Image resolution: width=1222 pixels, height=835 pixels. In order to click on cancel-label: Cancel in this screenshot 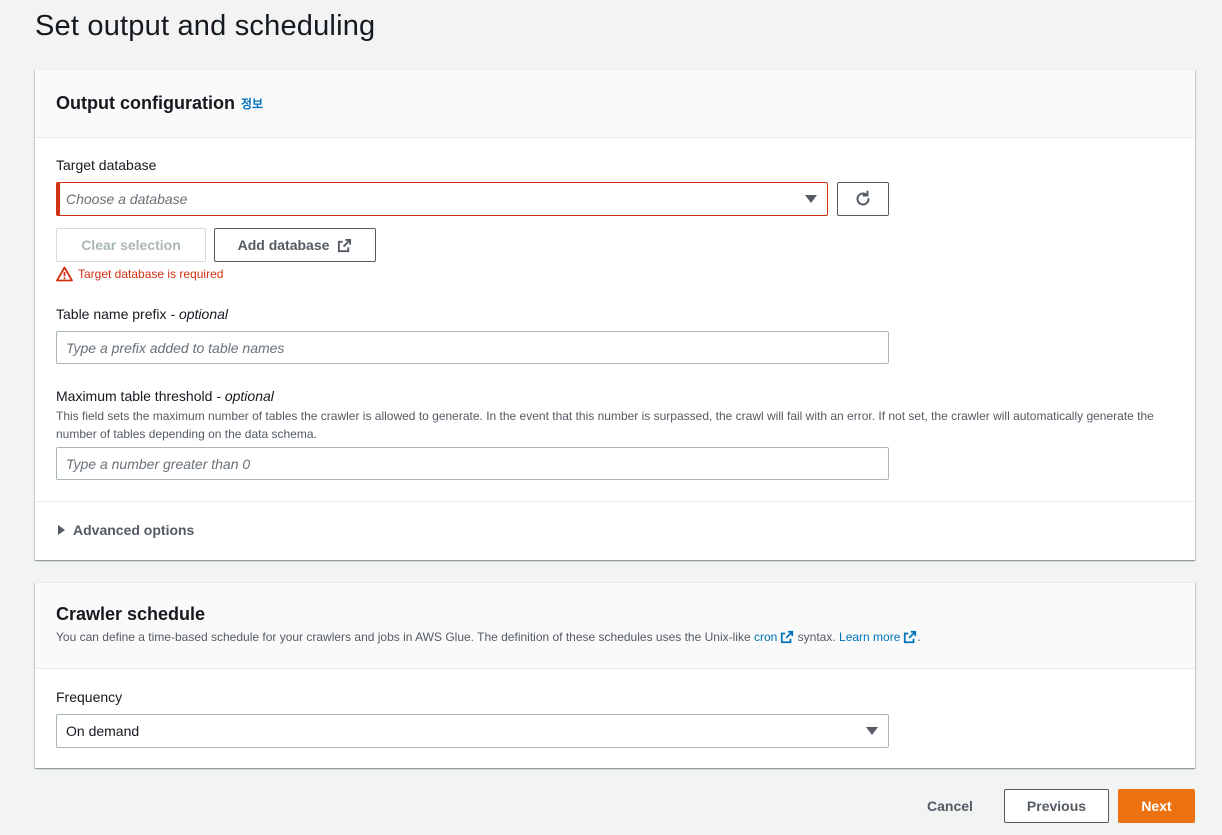, I will do `click(950, 806)`.